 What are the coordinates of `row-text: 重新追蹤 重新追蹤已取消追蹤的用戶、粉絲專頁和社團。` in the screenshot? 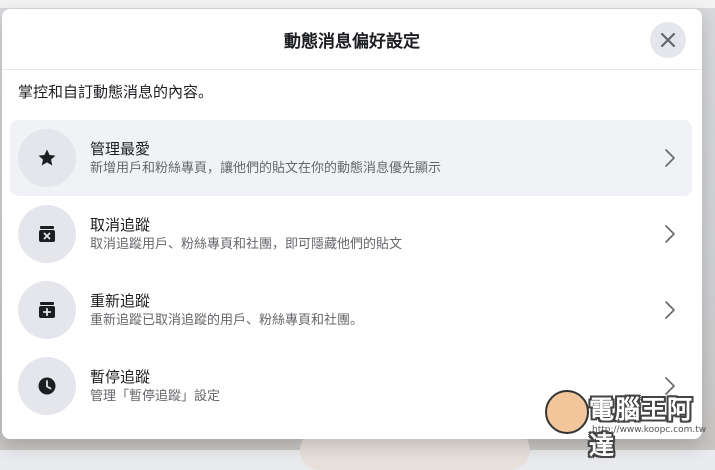 It's located at (376, 310).